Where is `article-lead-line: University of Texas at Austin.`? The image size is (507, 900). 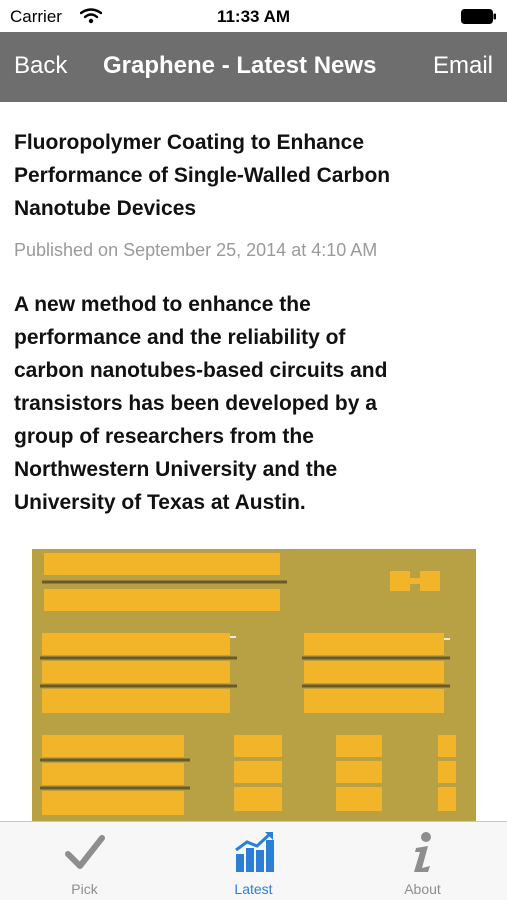 article-lead-line: University of Texas at Austin. is located at coordinates (160, 502).